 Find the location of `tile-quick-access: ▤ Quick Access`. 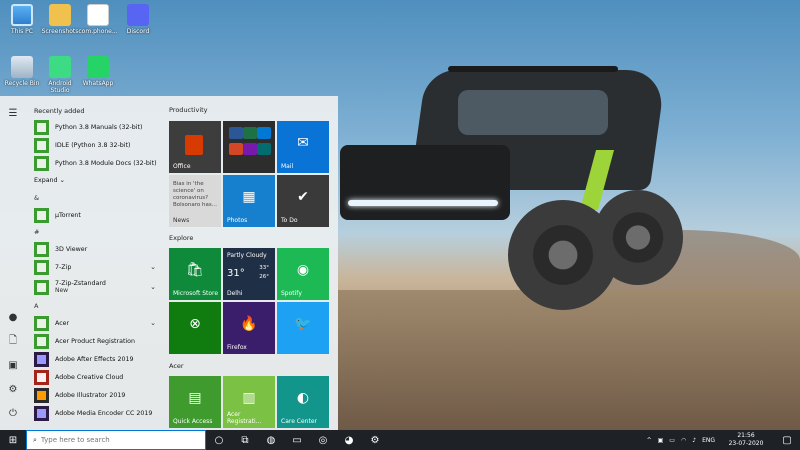

tile-quick-access: ▤ Quick Access is located at coordinates (195, 402).